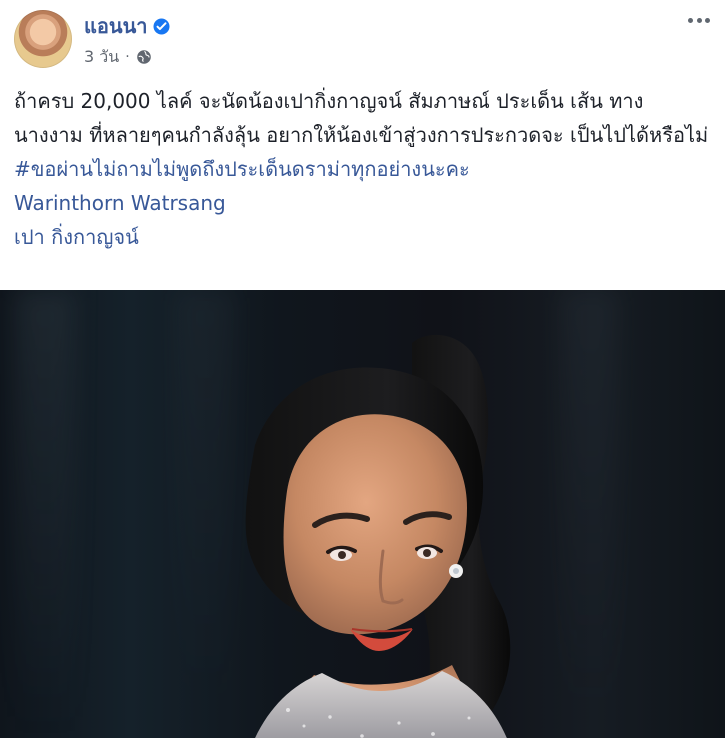 The height and width of the screenshot is (738, 725). Describe the element at coordinates (43, 39) in the screenshot. I see `author-avatar` at that location.